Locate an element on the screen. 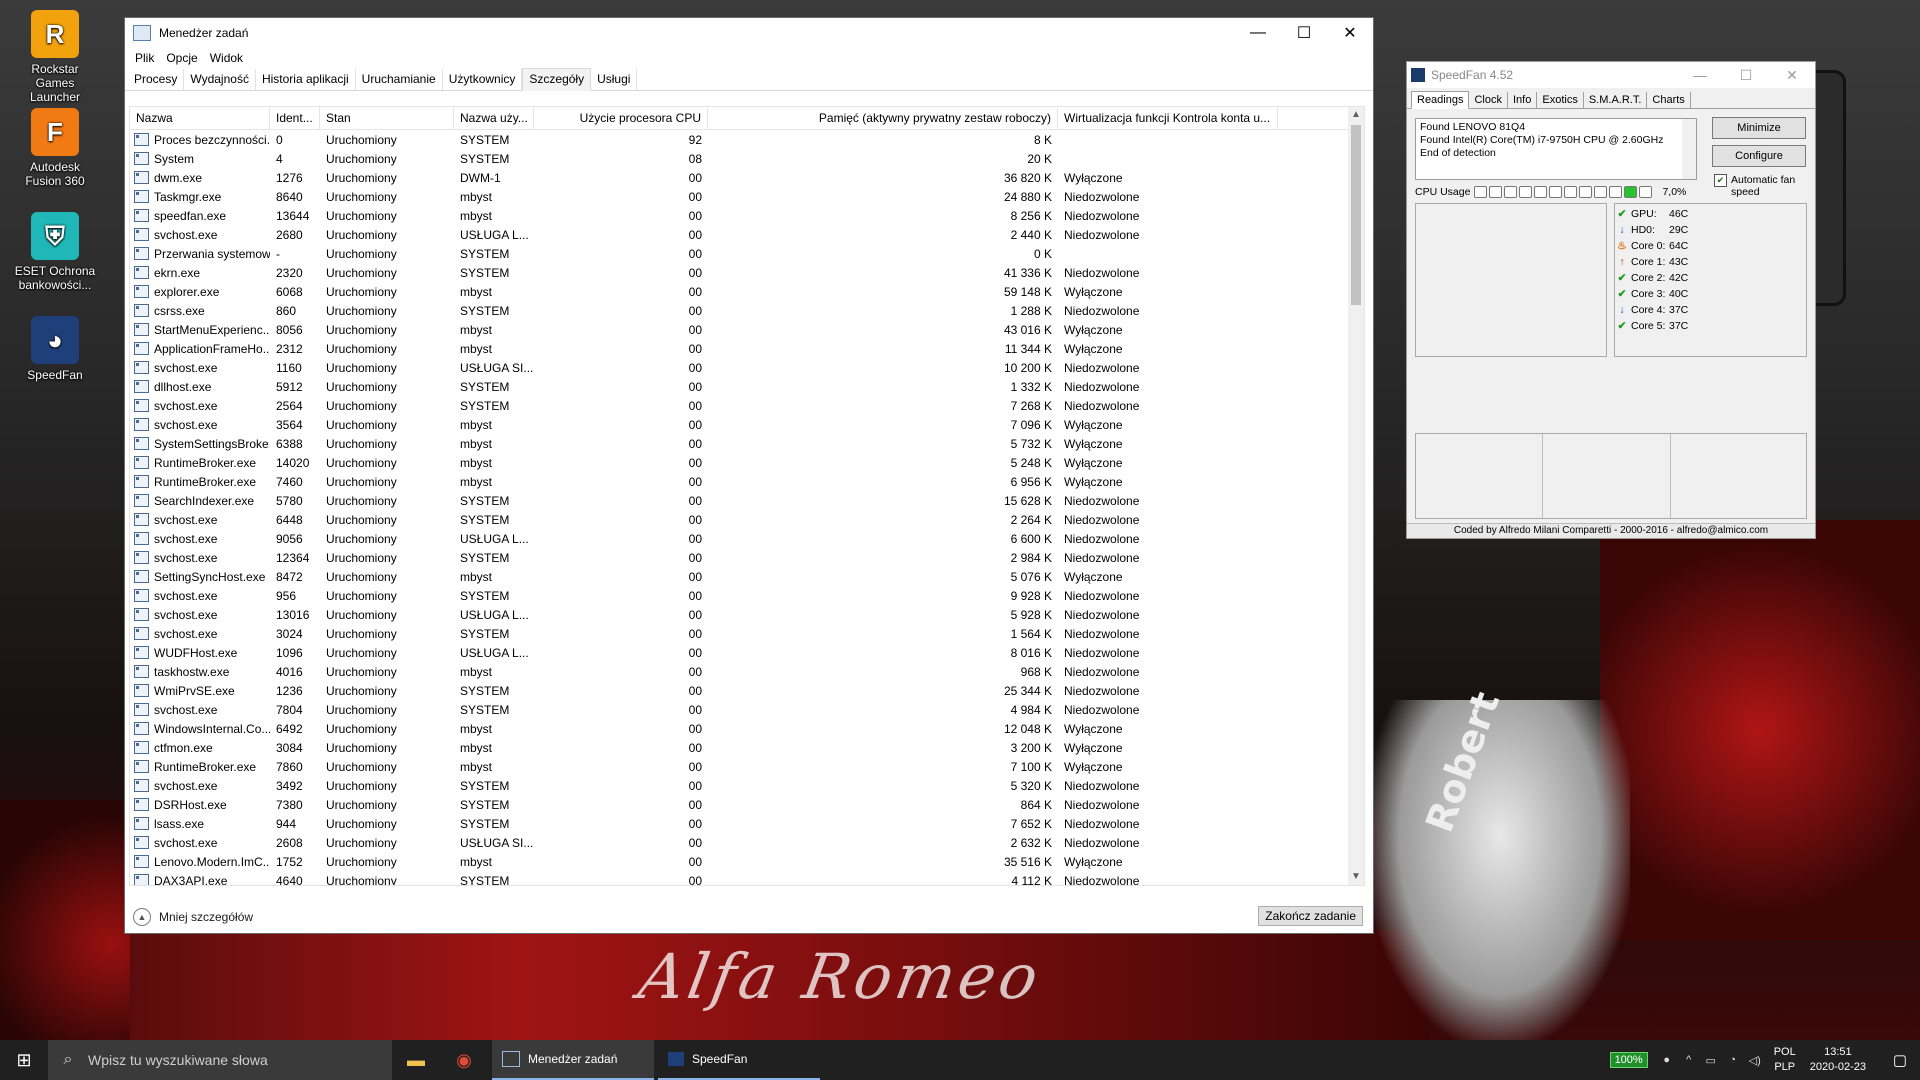 This screenshot has width=1920, height=1080. battery-icon: ▭ is located at coordinates (1711, 1060).